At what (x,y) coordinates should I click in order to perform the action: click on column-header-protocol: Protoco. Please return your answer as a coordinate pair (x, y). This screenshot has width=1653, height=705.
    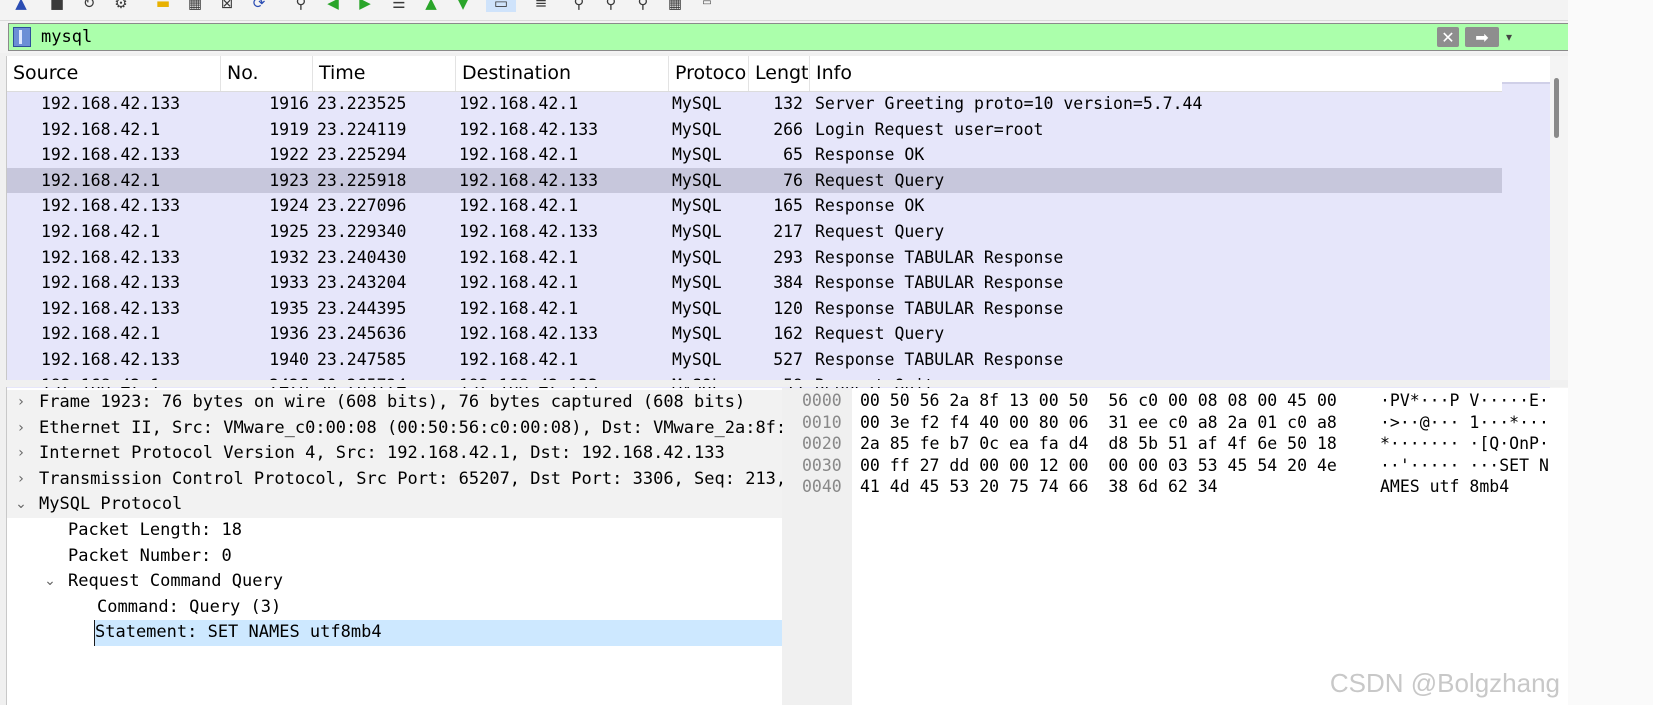
    Looking at the image, I should click on (709, 73).